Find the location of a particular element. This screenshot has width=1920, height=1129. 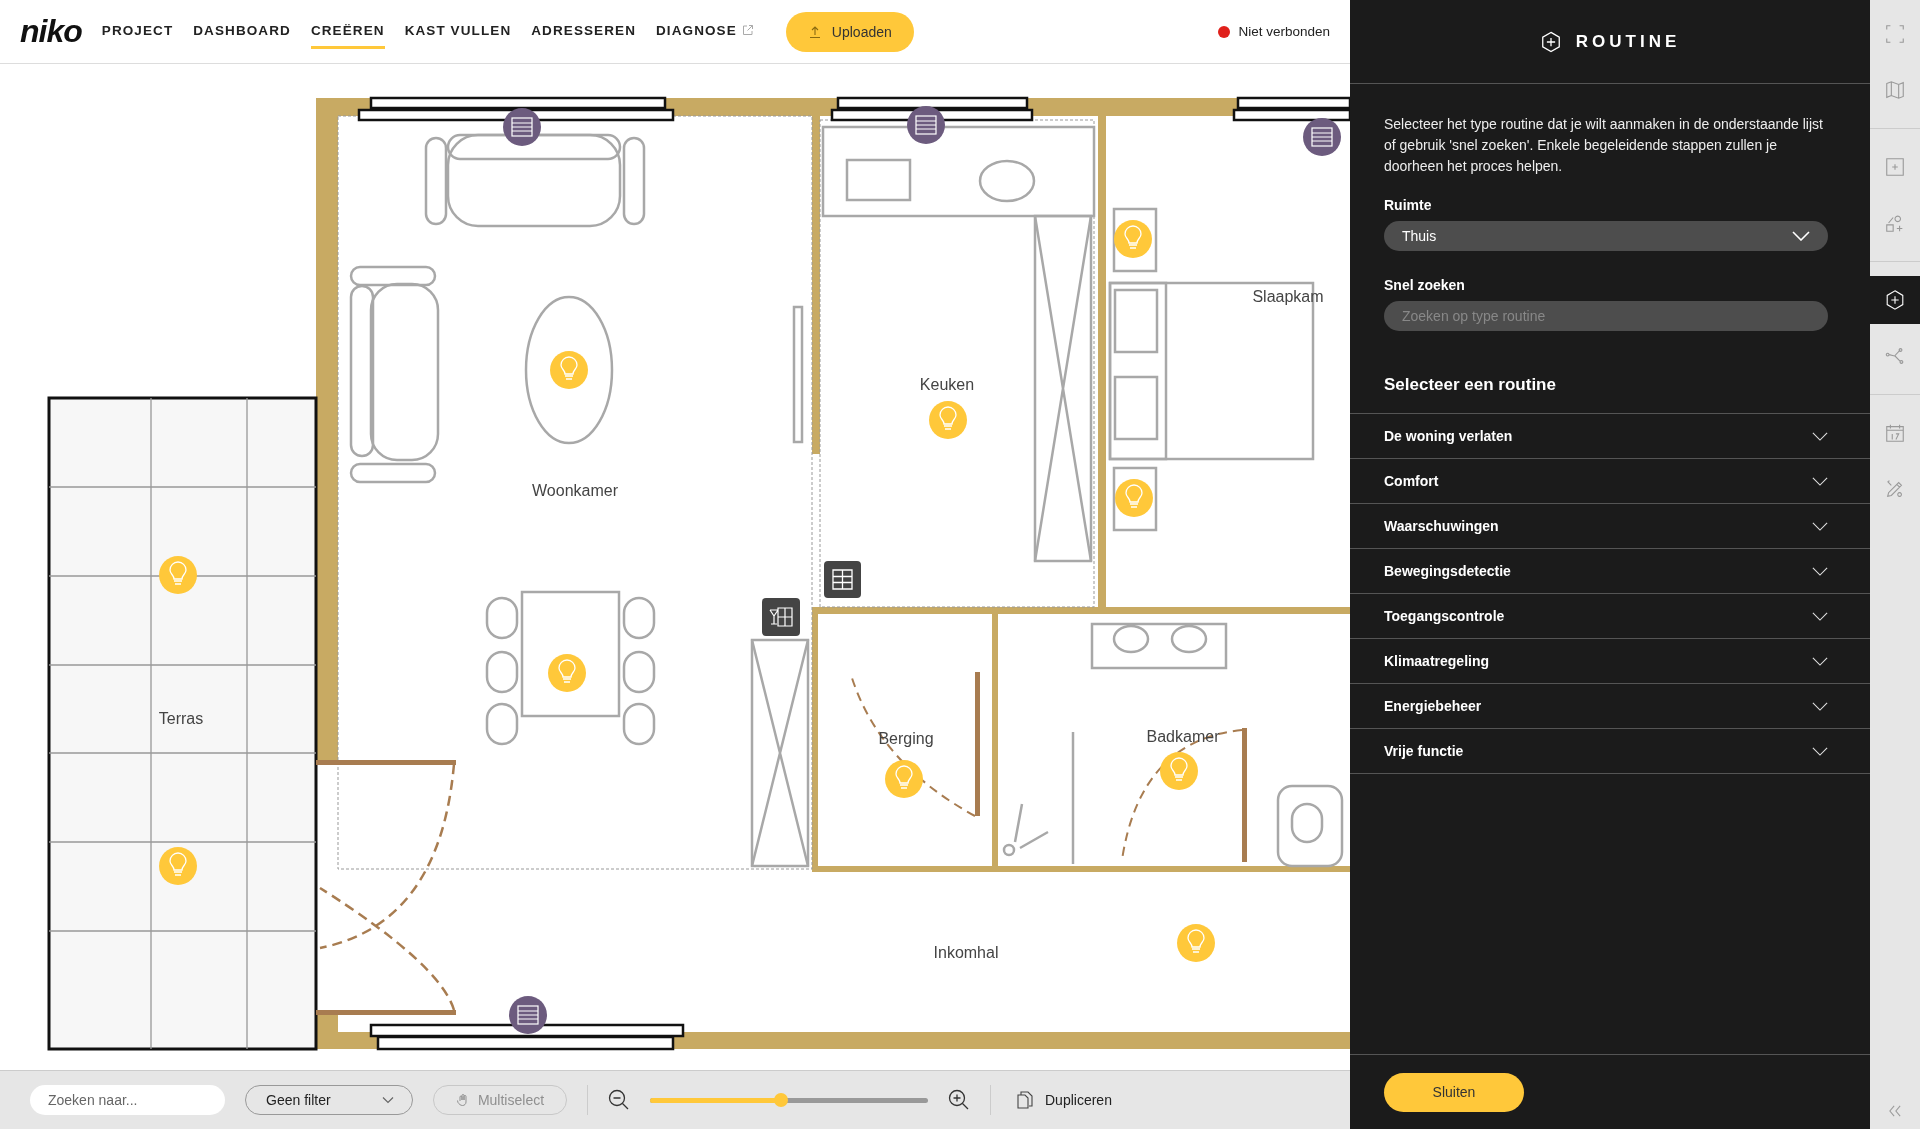

room-label: Berging is located at coordinates (906, 738).